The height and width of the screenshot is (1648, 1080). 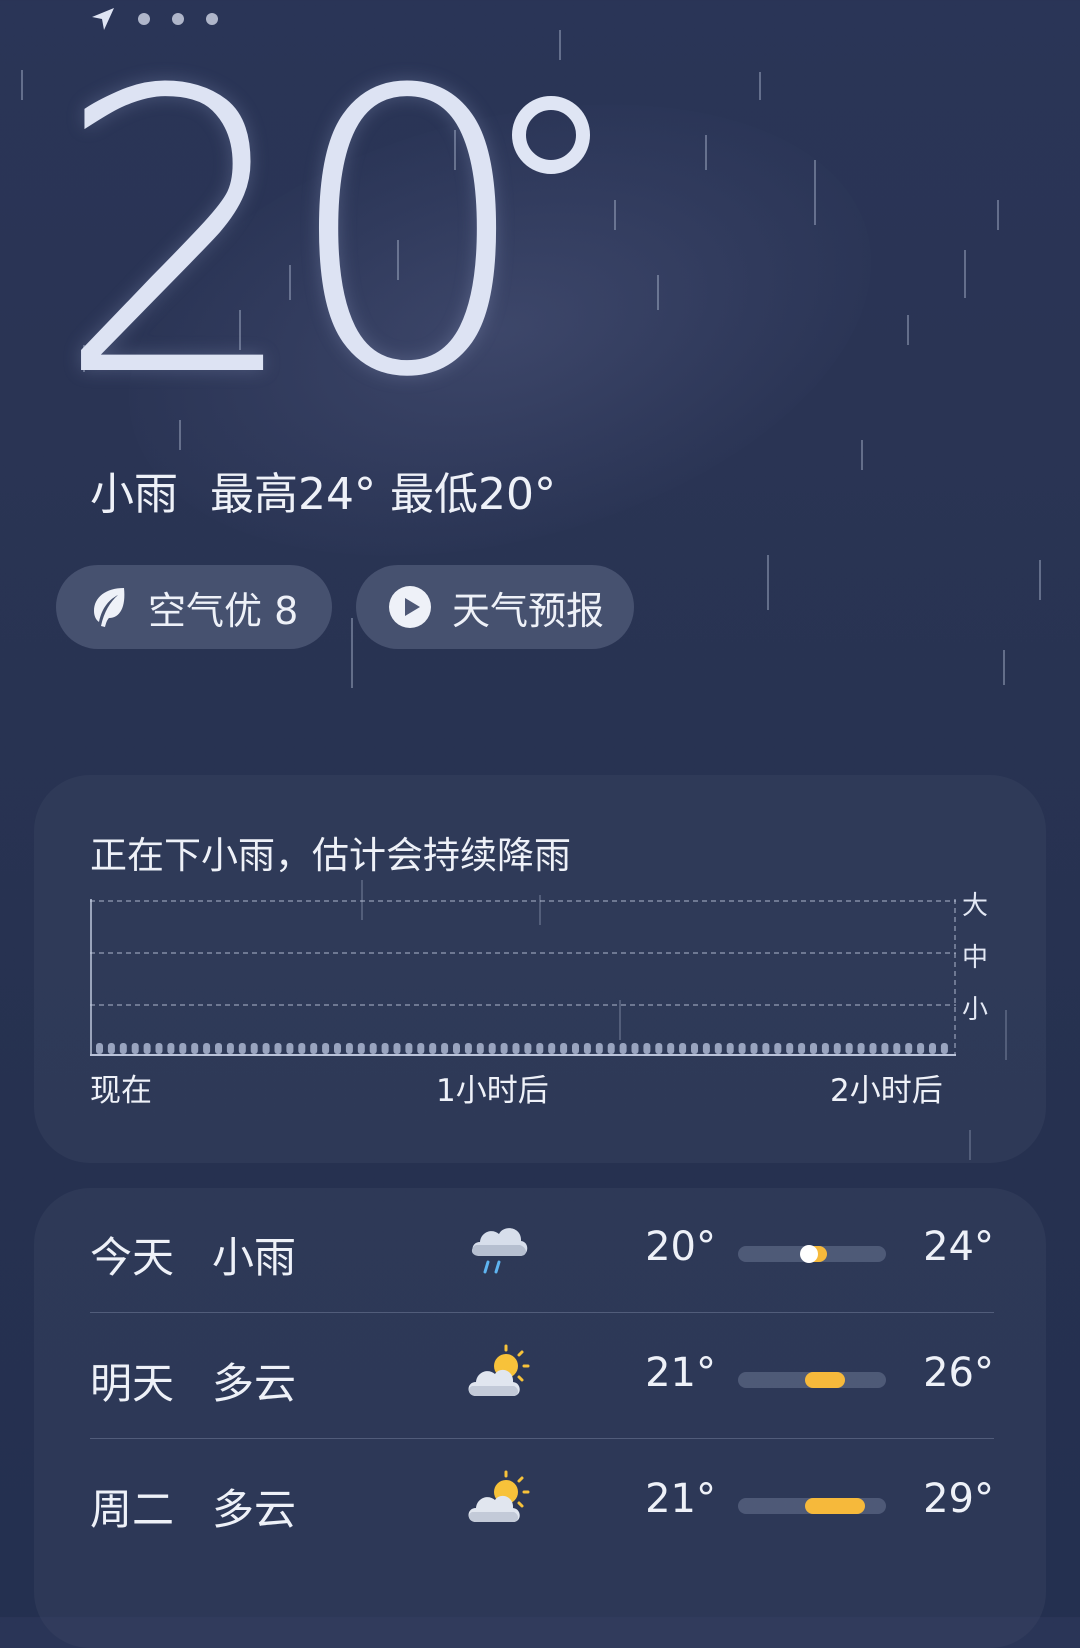 I want to click on time-2h: 2小时后, so click(x=886, y=1091).